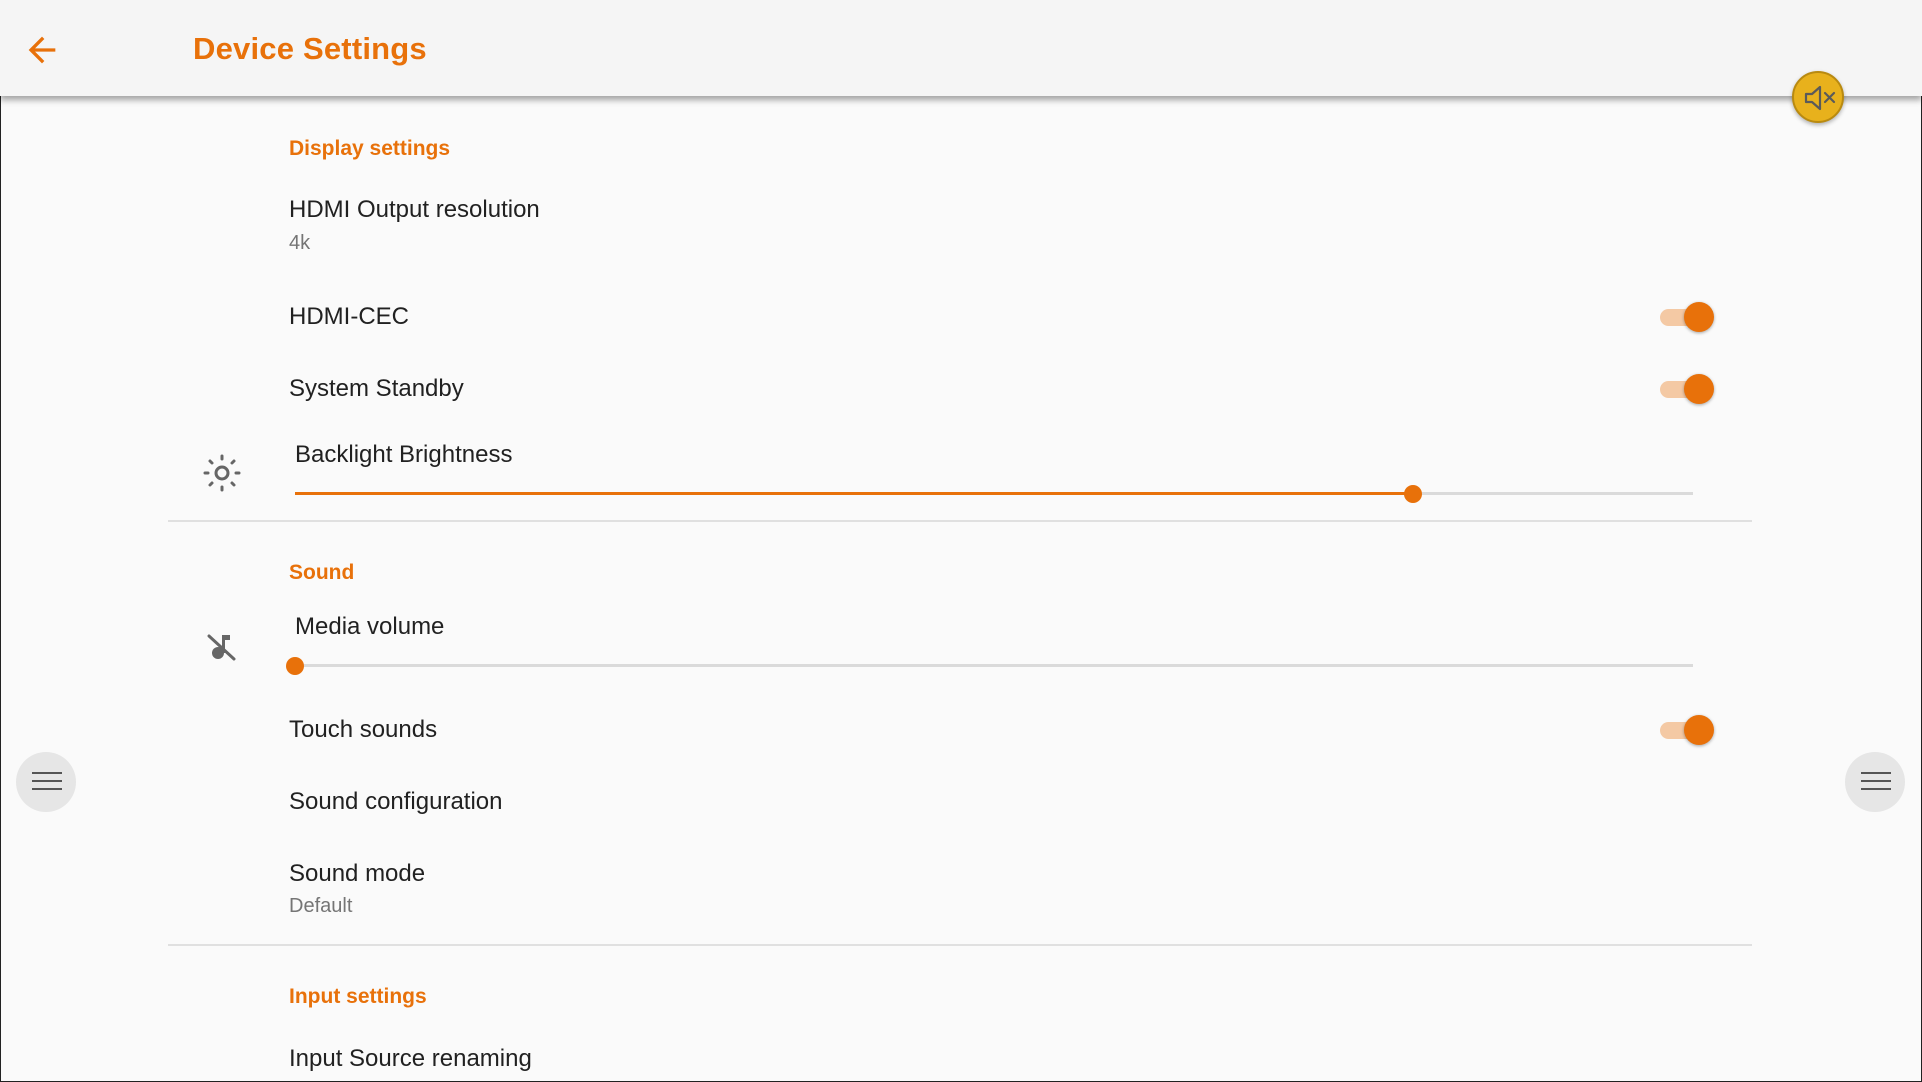  Describe the element at coordinates (349, 316) in the screenshot. I see `hdmi-cec-title: HDMI-CEC` at that location.